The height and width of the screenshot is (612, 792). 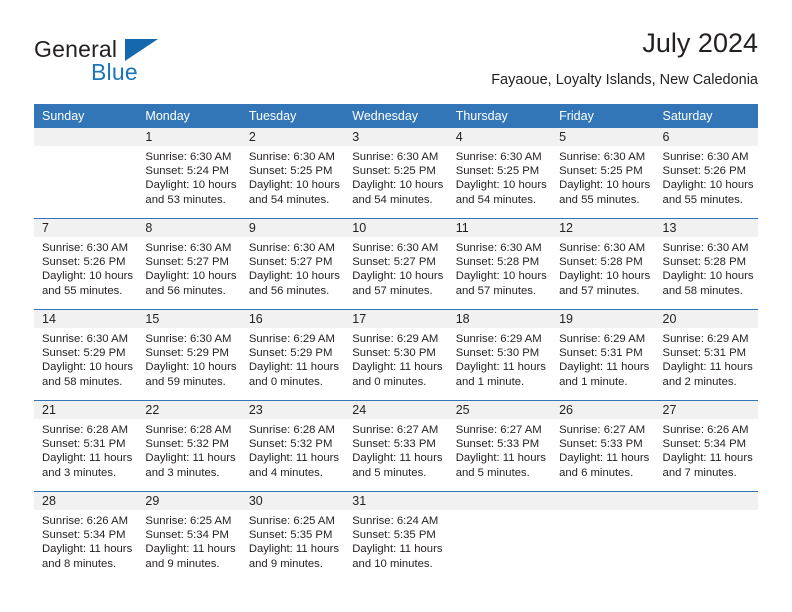 What do you see at coordinates (141, 50) in the screenshot?
I see `triangle-icon` at bounding box center [141, 50].